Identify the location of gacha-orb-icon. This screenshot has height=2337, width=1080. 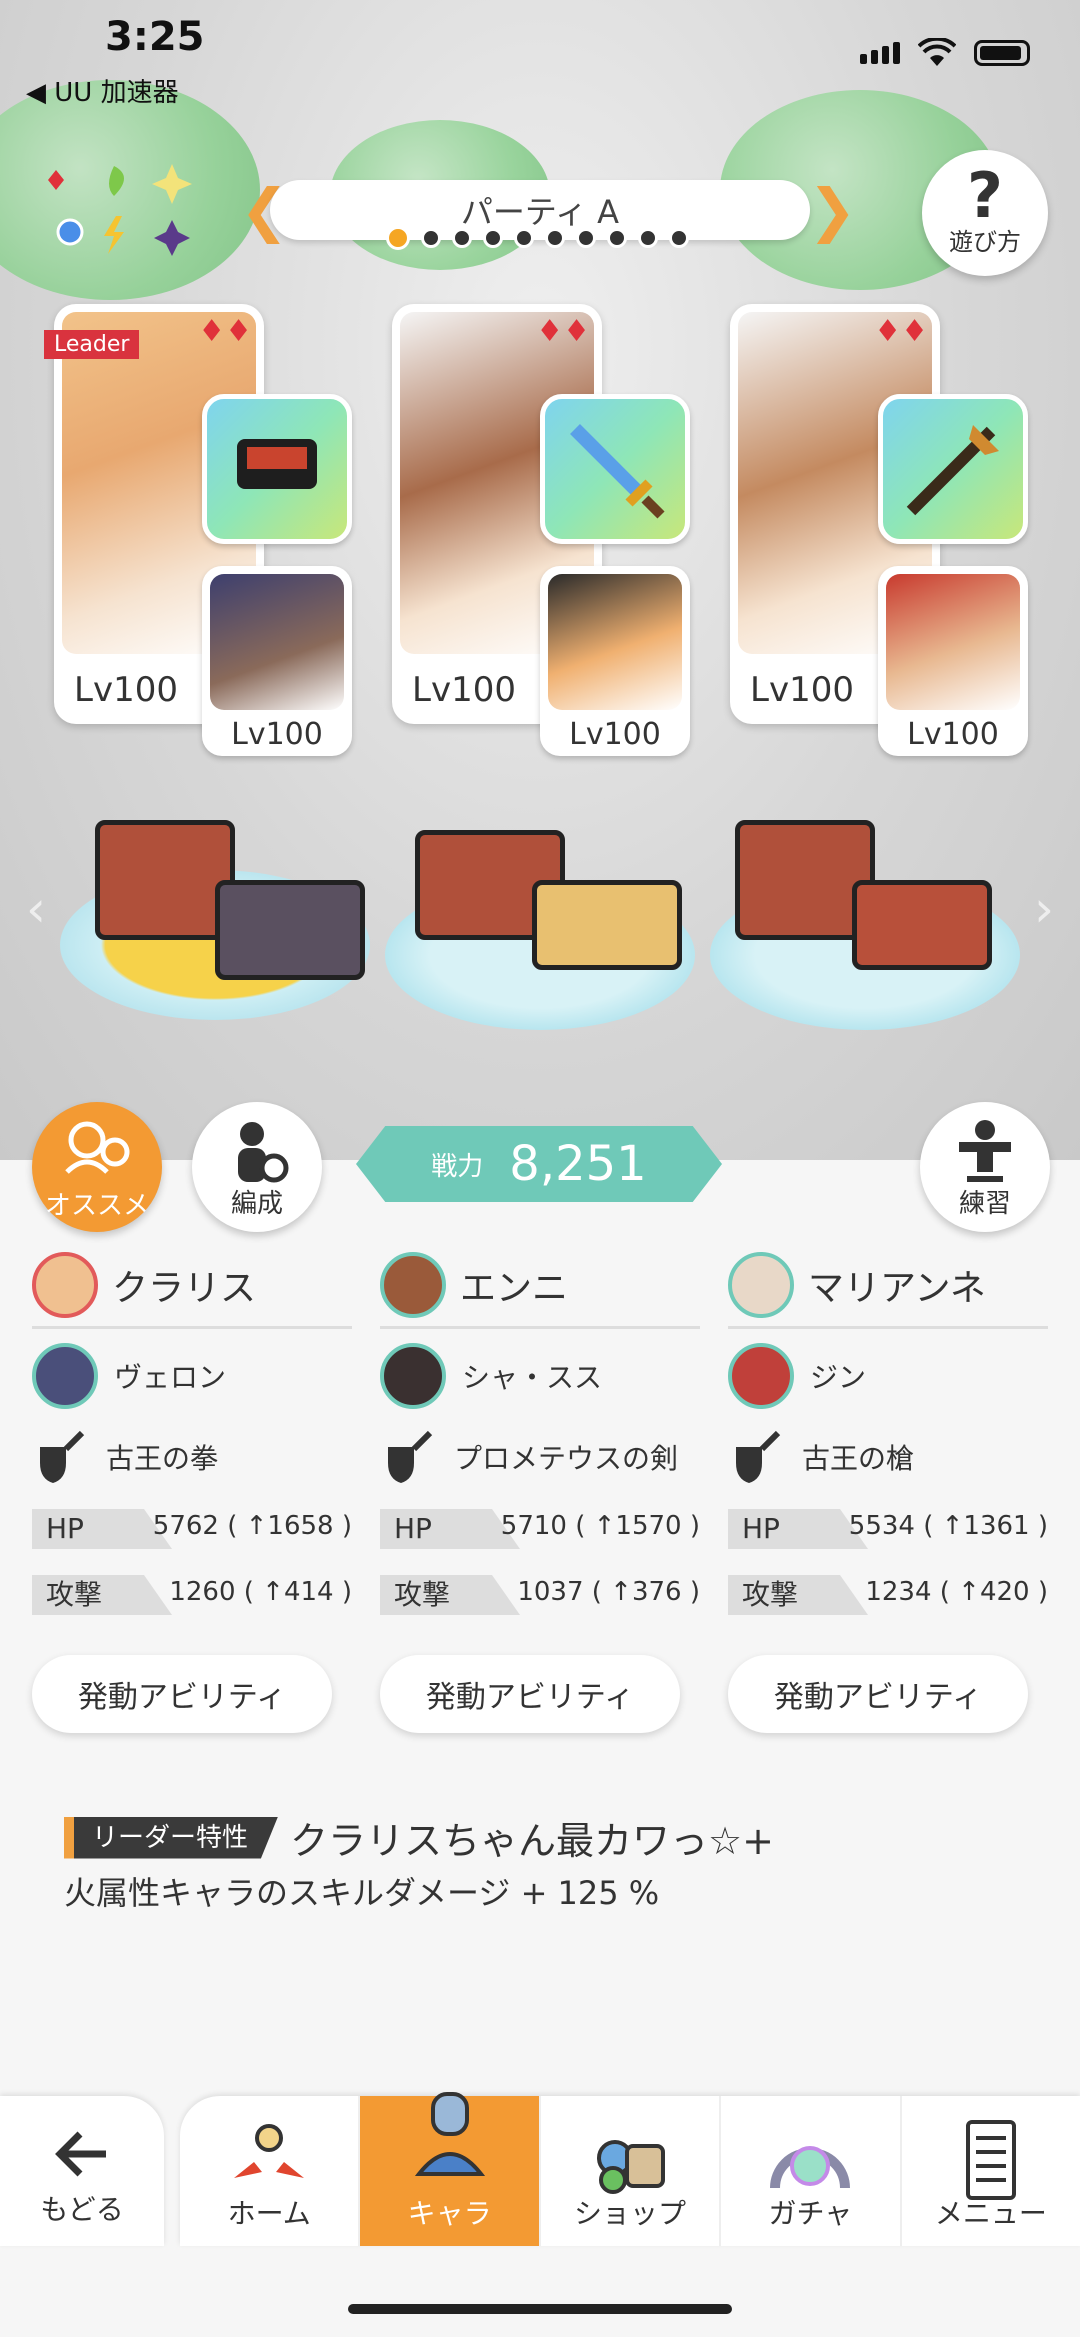
(810, 2167).